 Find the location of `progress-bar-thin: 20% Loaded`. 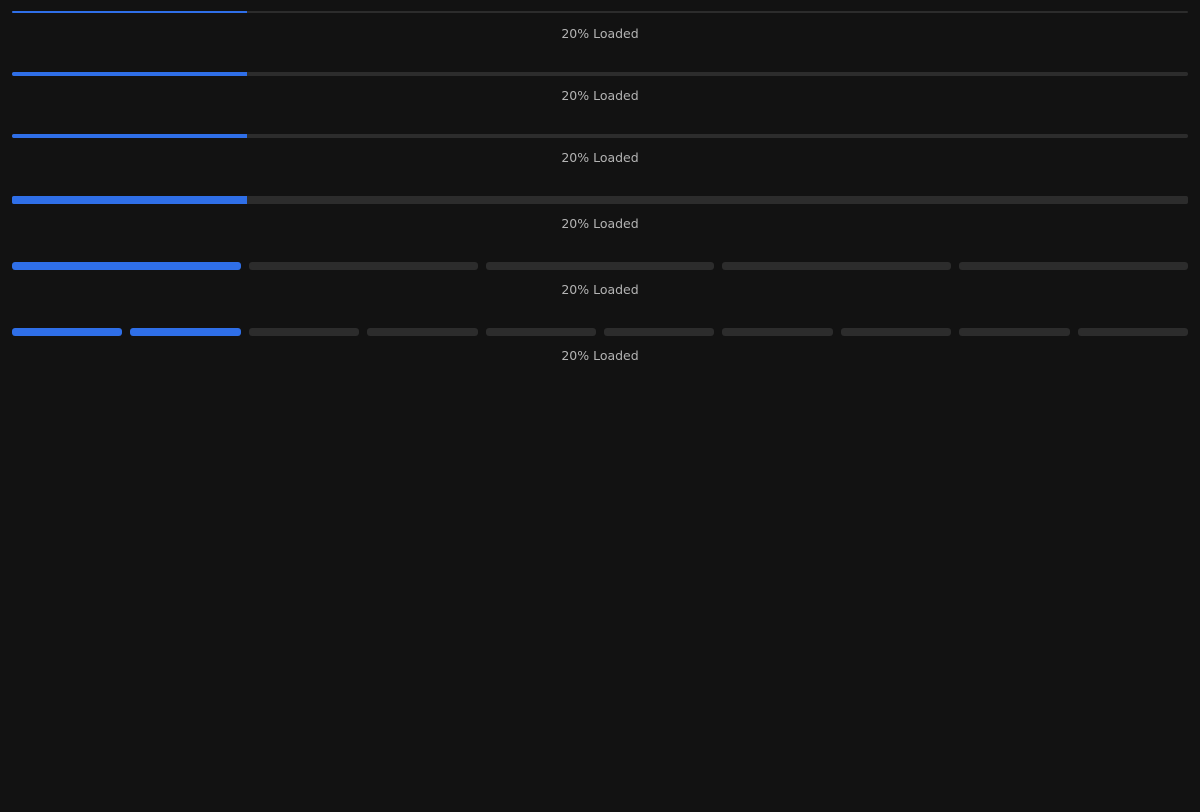

progress-bar-thin: 20% Loaded is located at coordinates (600, 26).